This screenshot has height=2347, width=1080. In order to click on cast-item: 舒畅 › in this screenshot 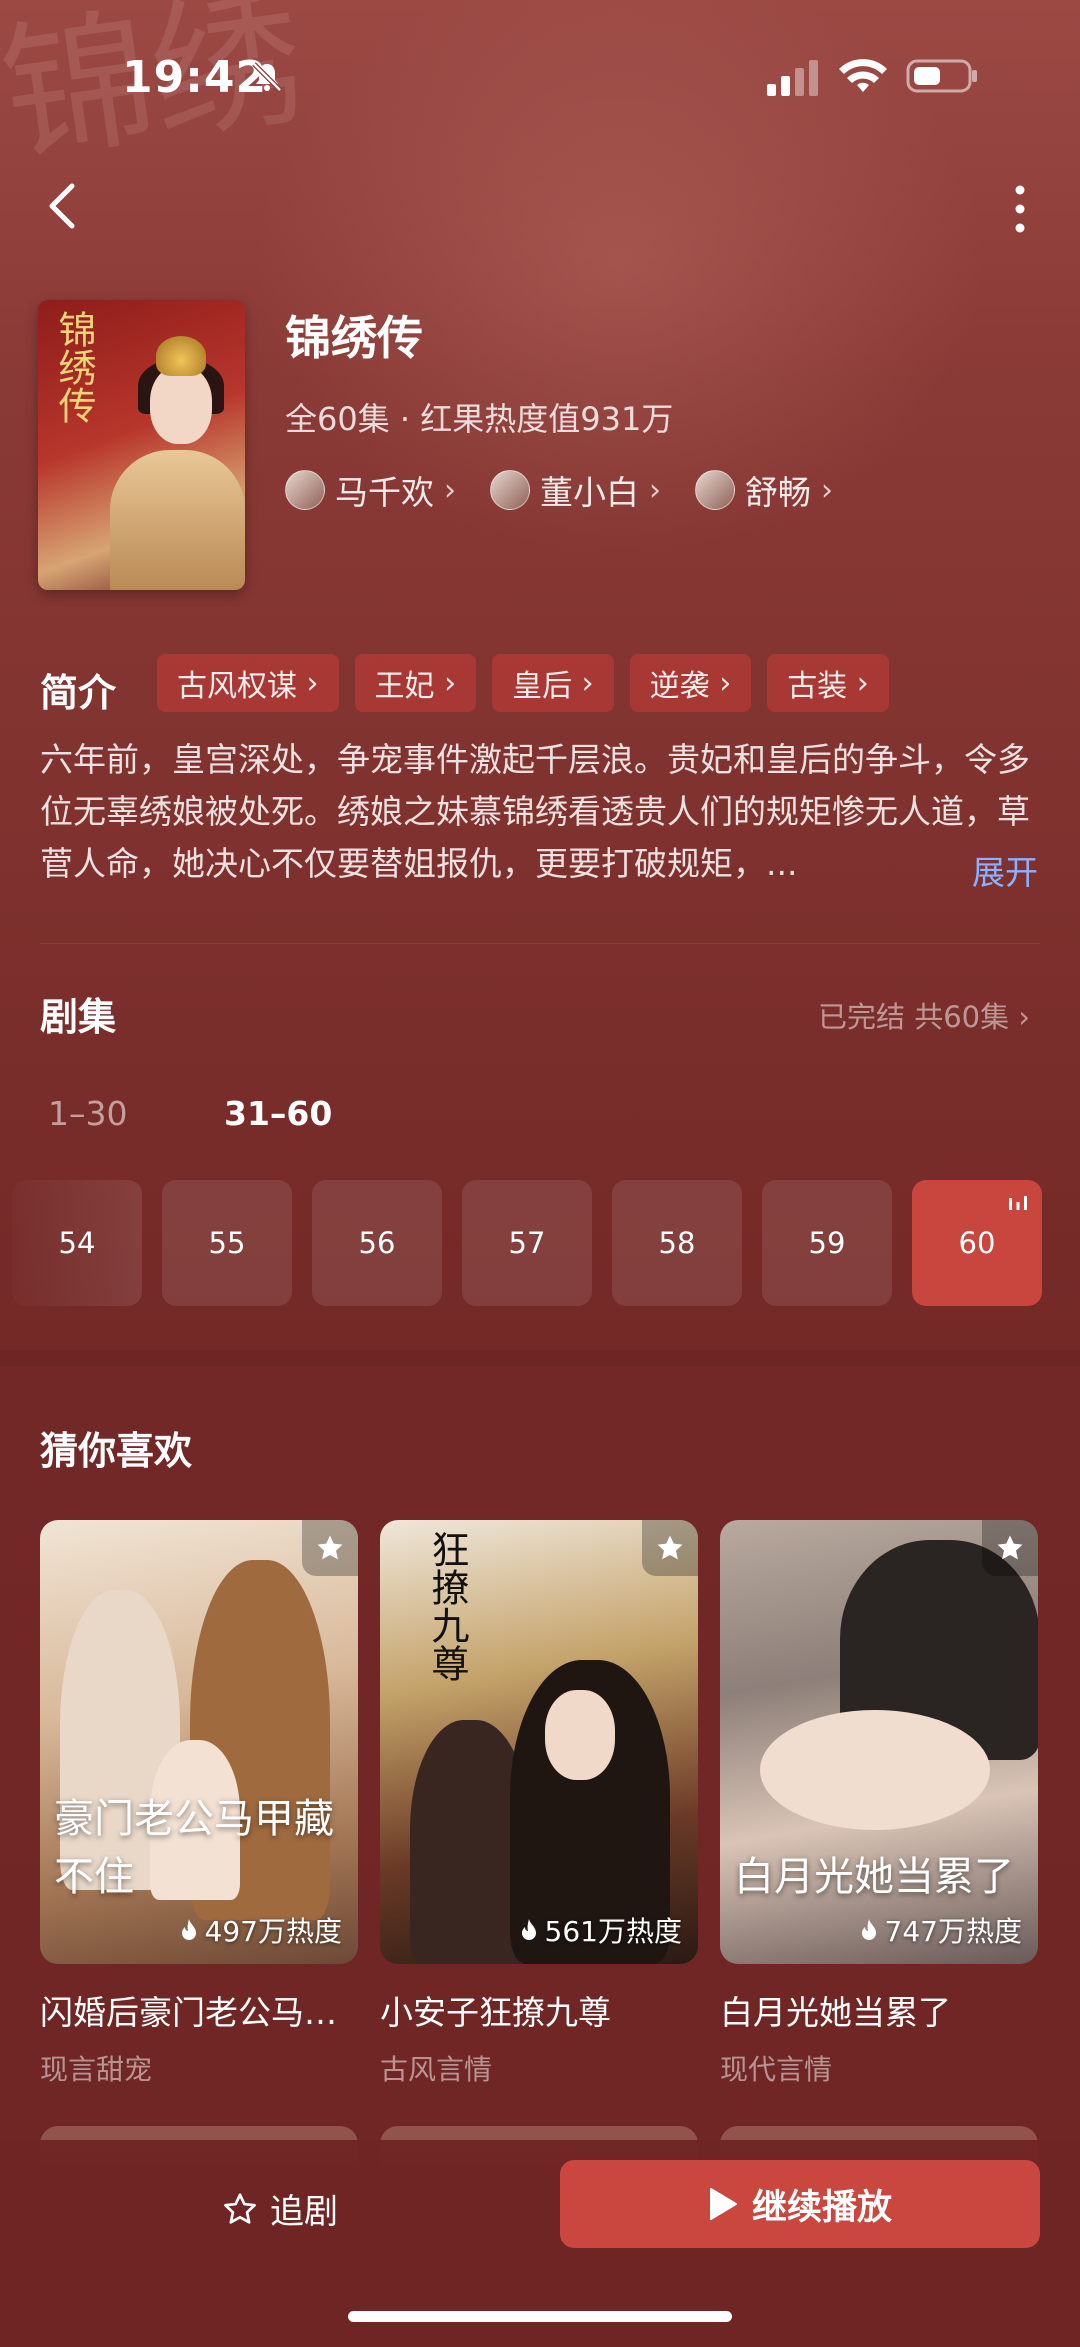, I will do `click(764, 490)`.